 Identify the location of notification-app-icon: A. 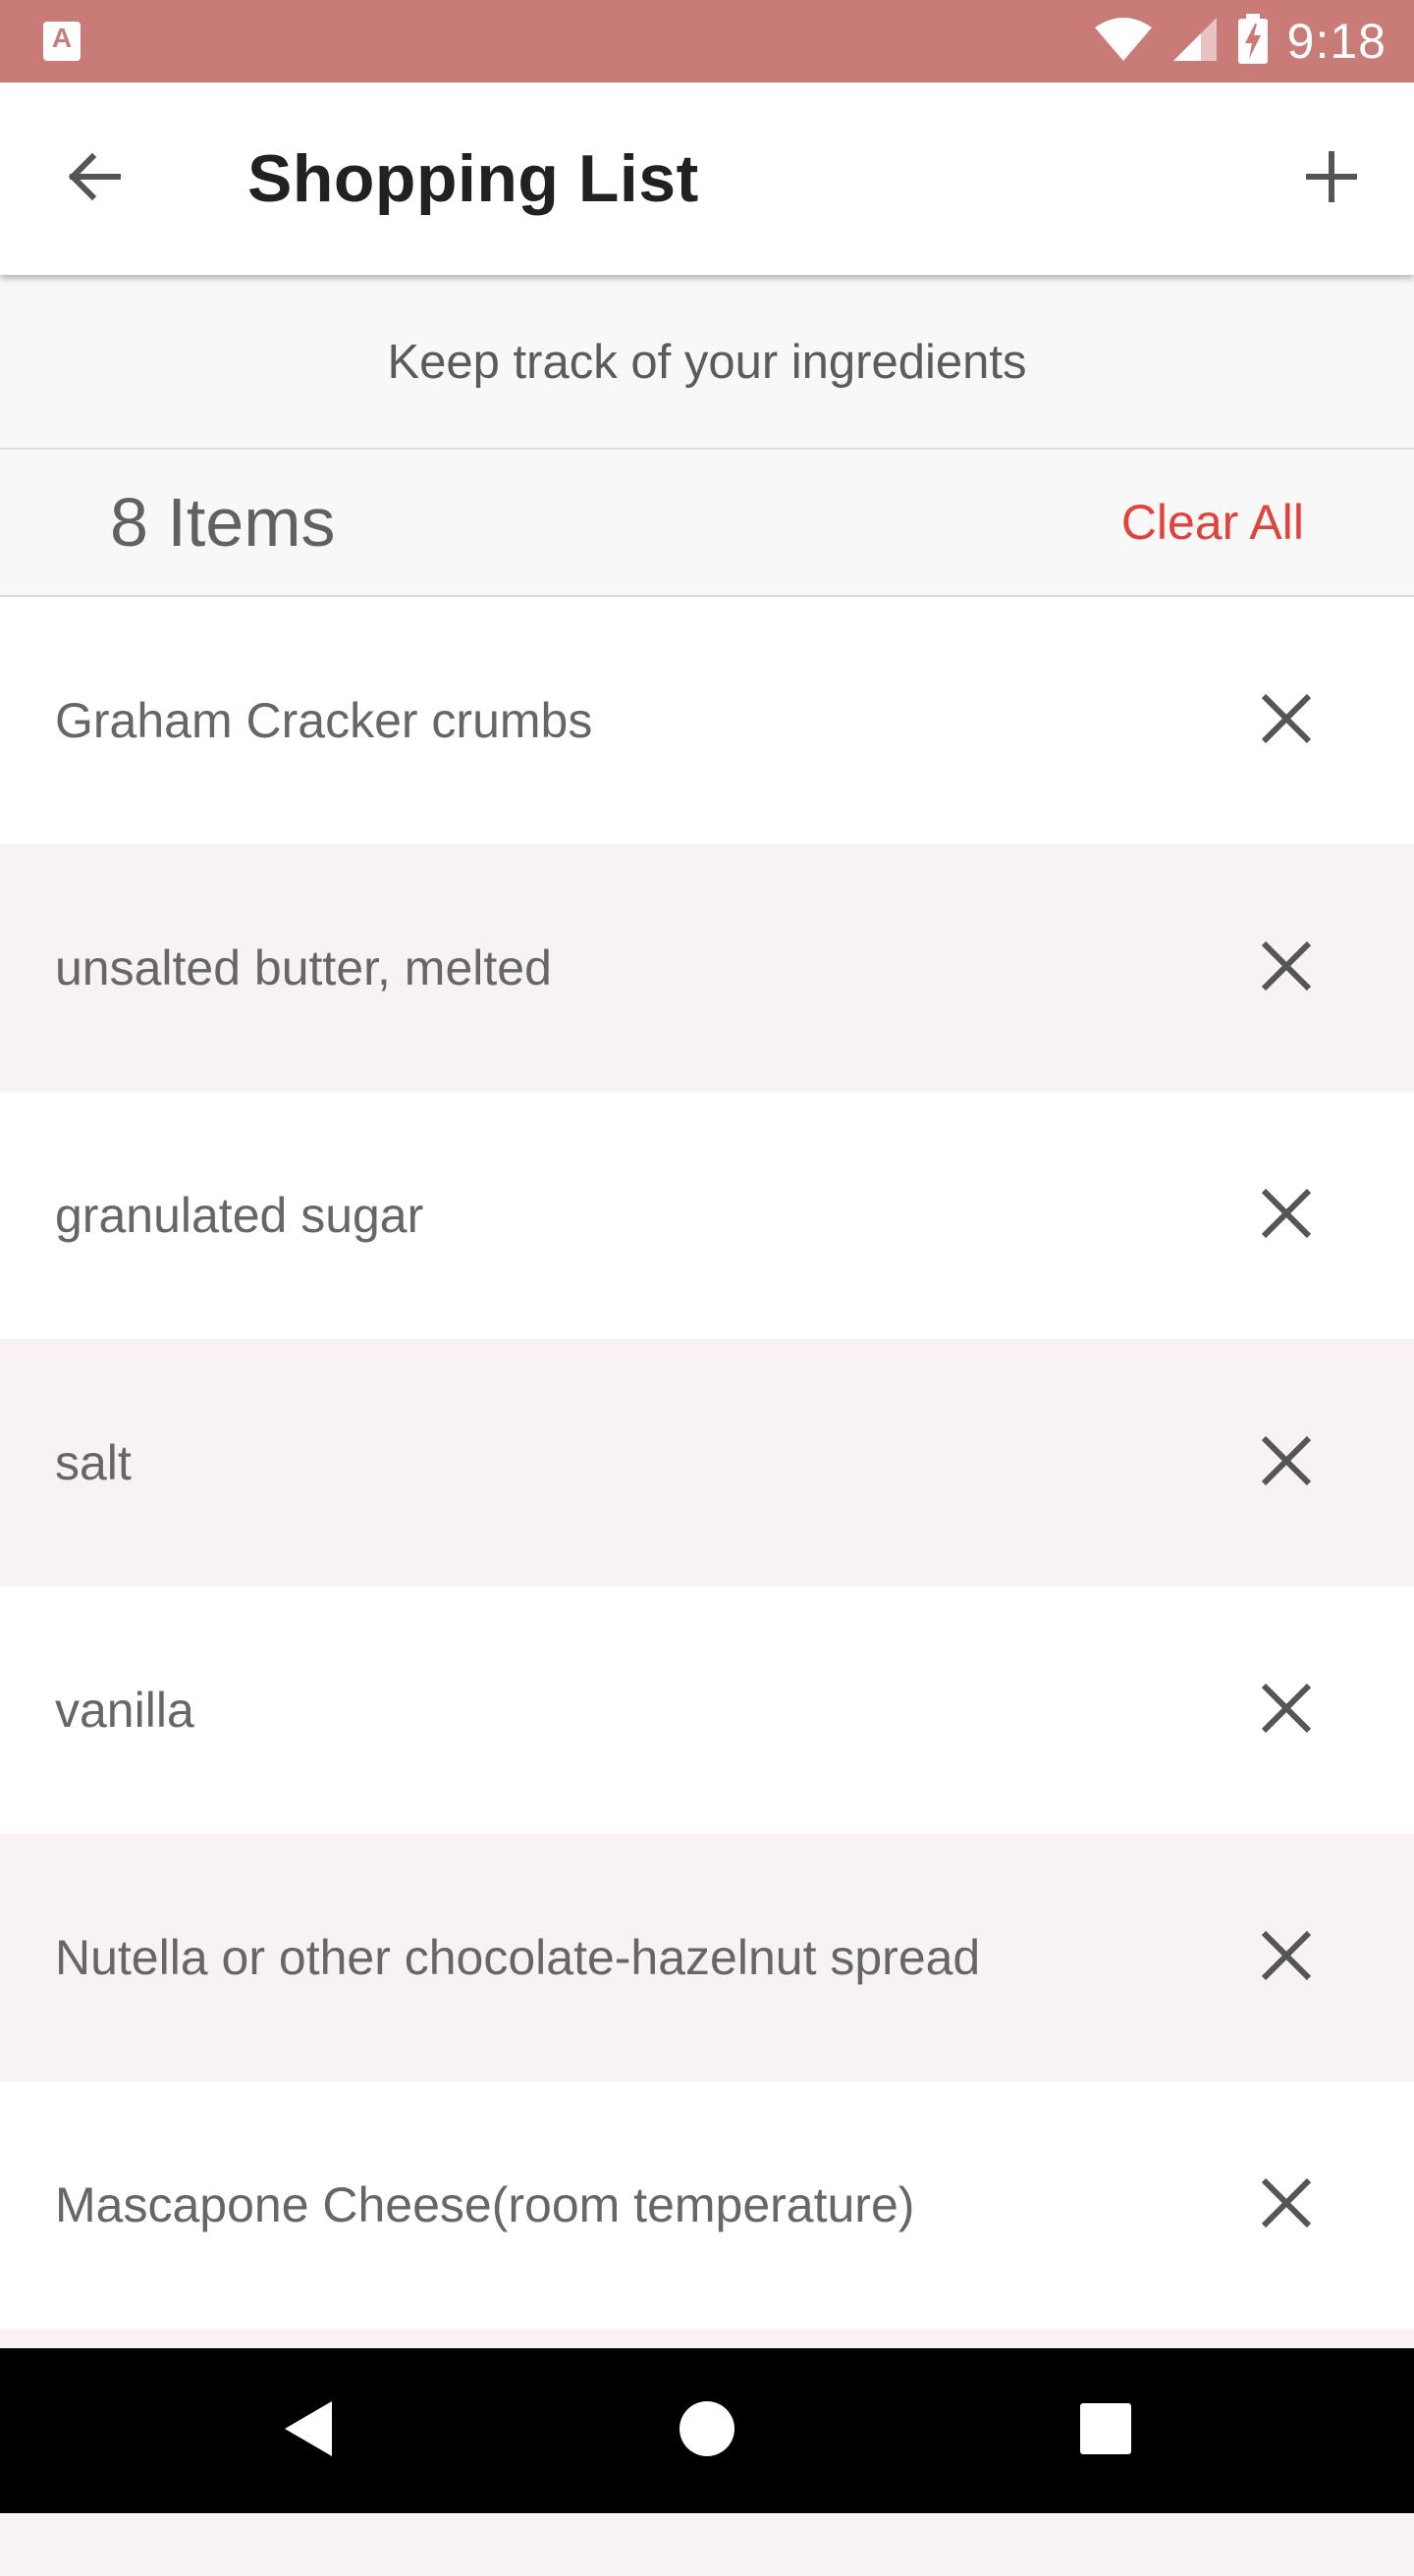
(62, 41).